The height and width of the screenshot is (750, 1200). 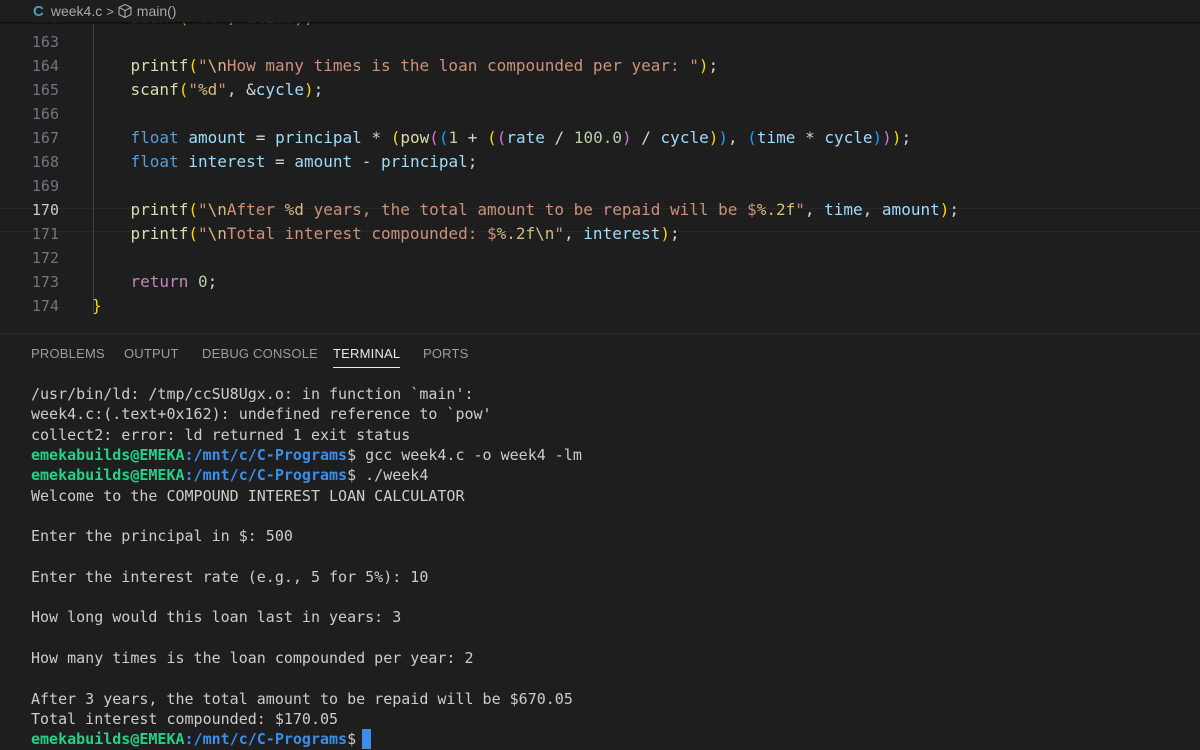 I want to click on command-text: gcc week4.c -o week4 -lm, so click(x=469, y=454).